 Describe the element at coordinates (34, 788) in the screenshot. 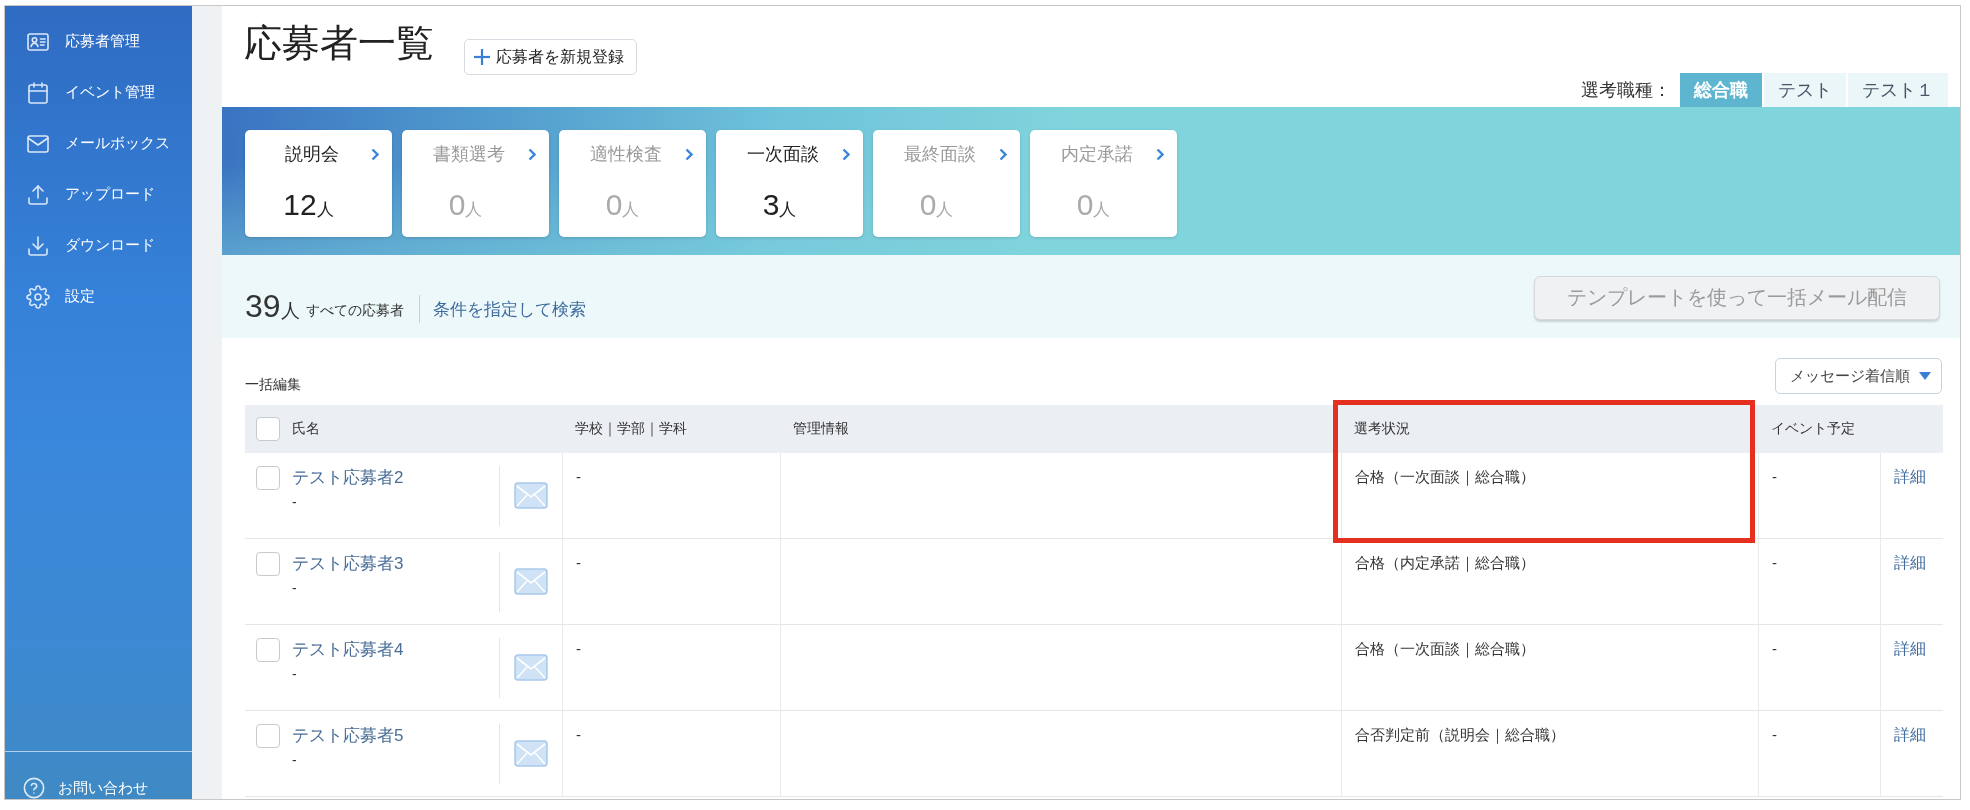

I see `help-icon` at that location.